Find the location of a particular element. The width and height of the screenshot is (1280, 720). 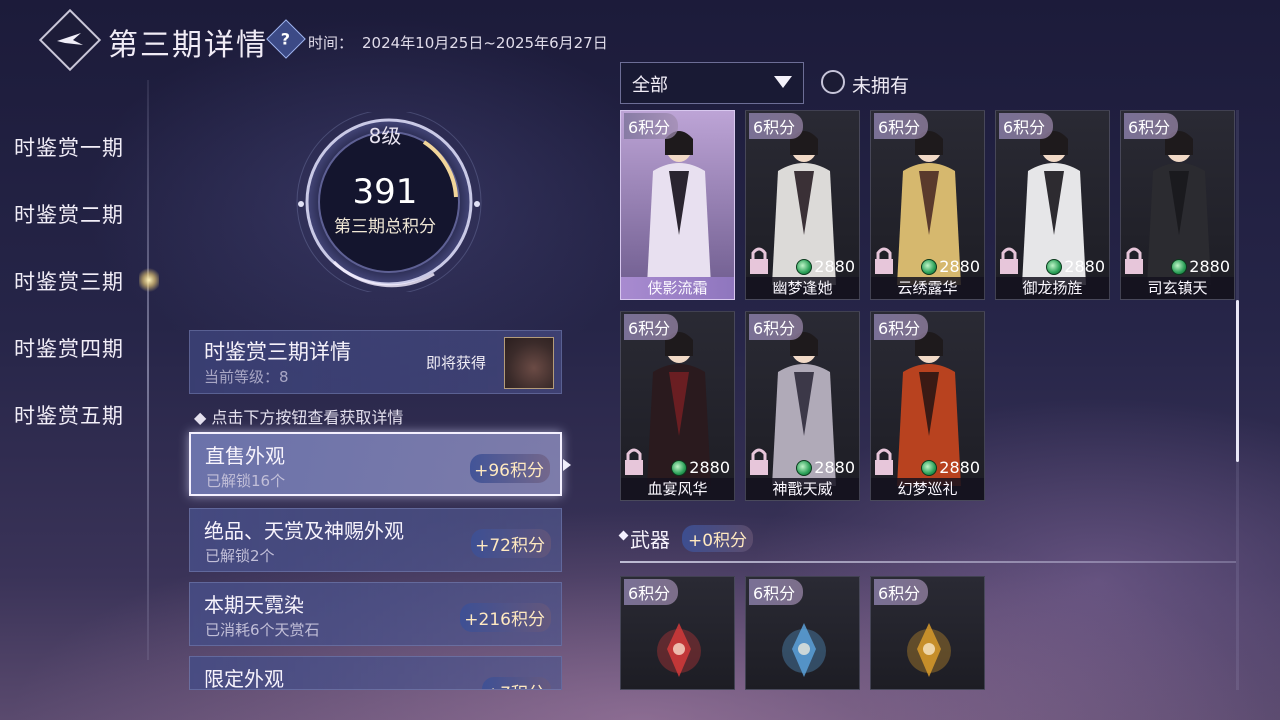

category-title: 限定外观 is located at coordinates (244, 678).